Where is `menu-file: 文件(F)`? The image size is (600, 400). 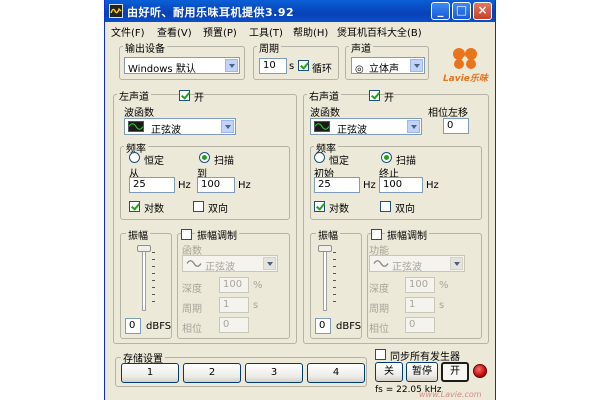
menu-file: 文件(F) is located at coordinates (128, 31).